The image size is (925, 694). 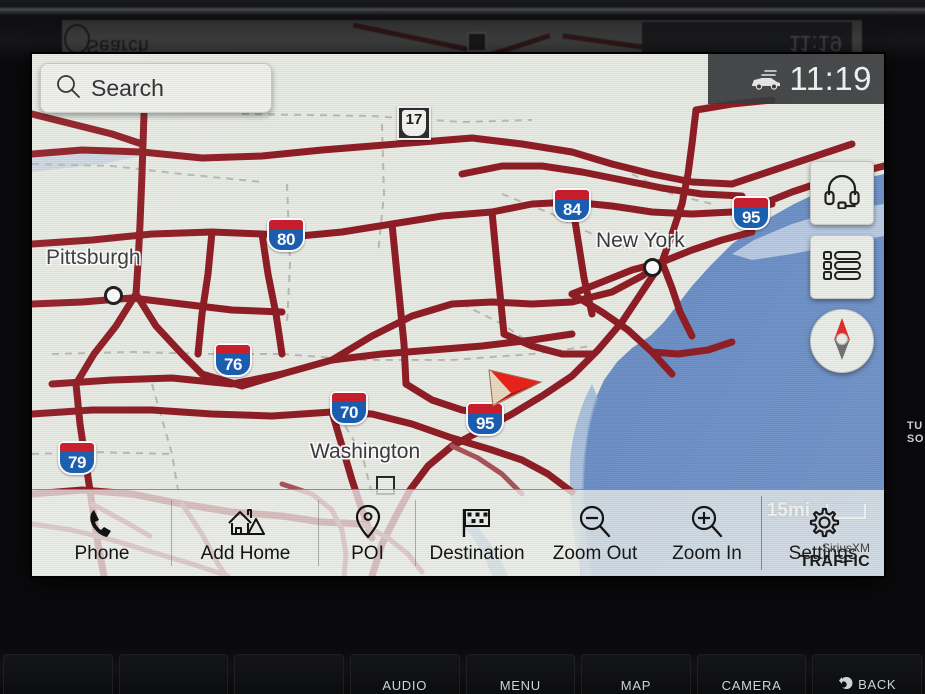 I want to click on toolbar-label: Destination, so click(x=477, y=553).